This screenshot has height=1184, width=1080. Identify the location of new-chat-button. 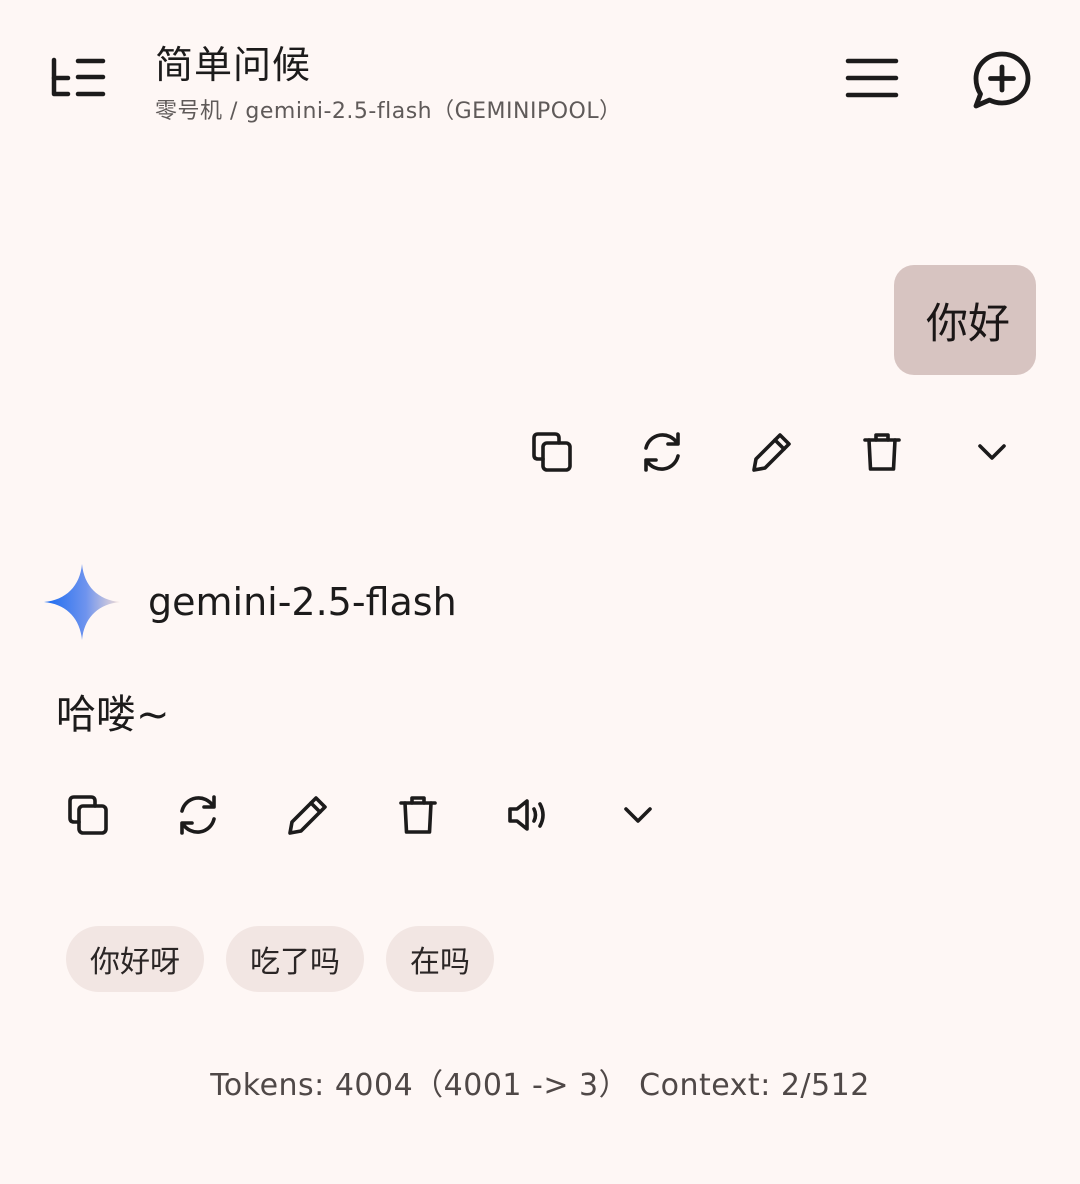
(1002, 80).